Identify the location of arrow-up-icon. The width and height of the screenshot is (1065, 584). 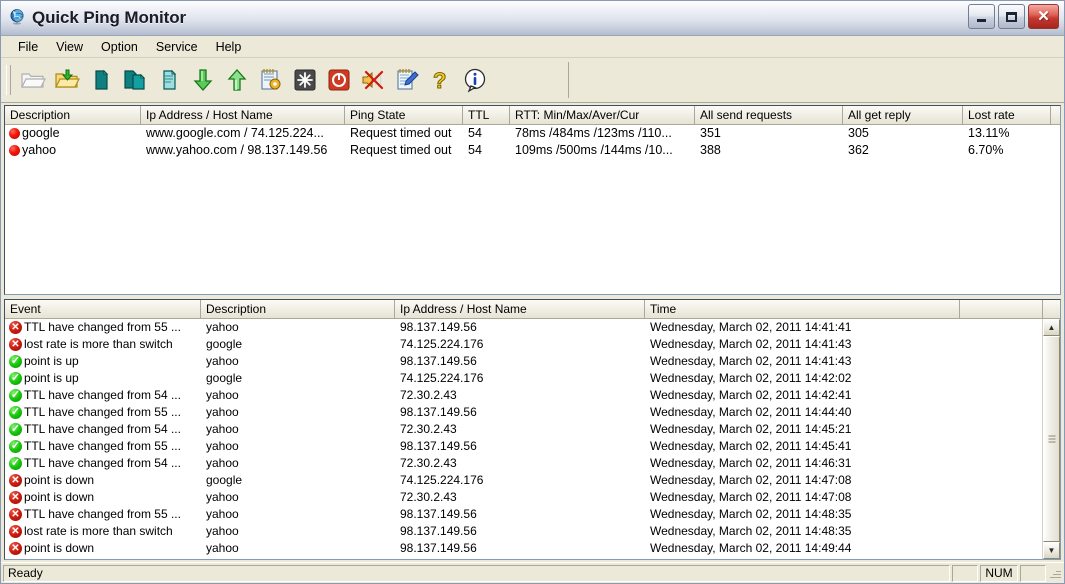
(237, 80).